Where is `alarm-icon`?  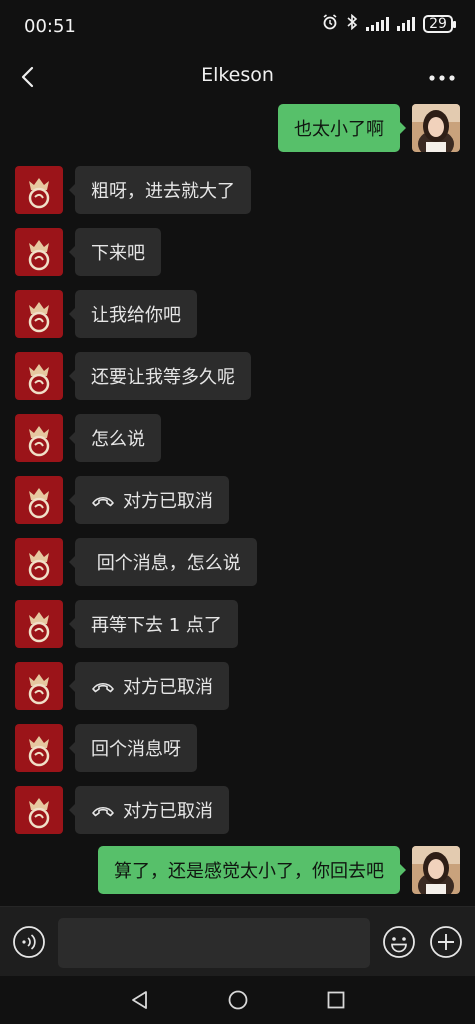
alarm-icon is located at coordinates (330, 24).